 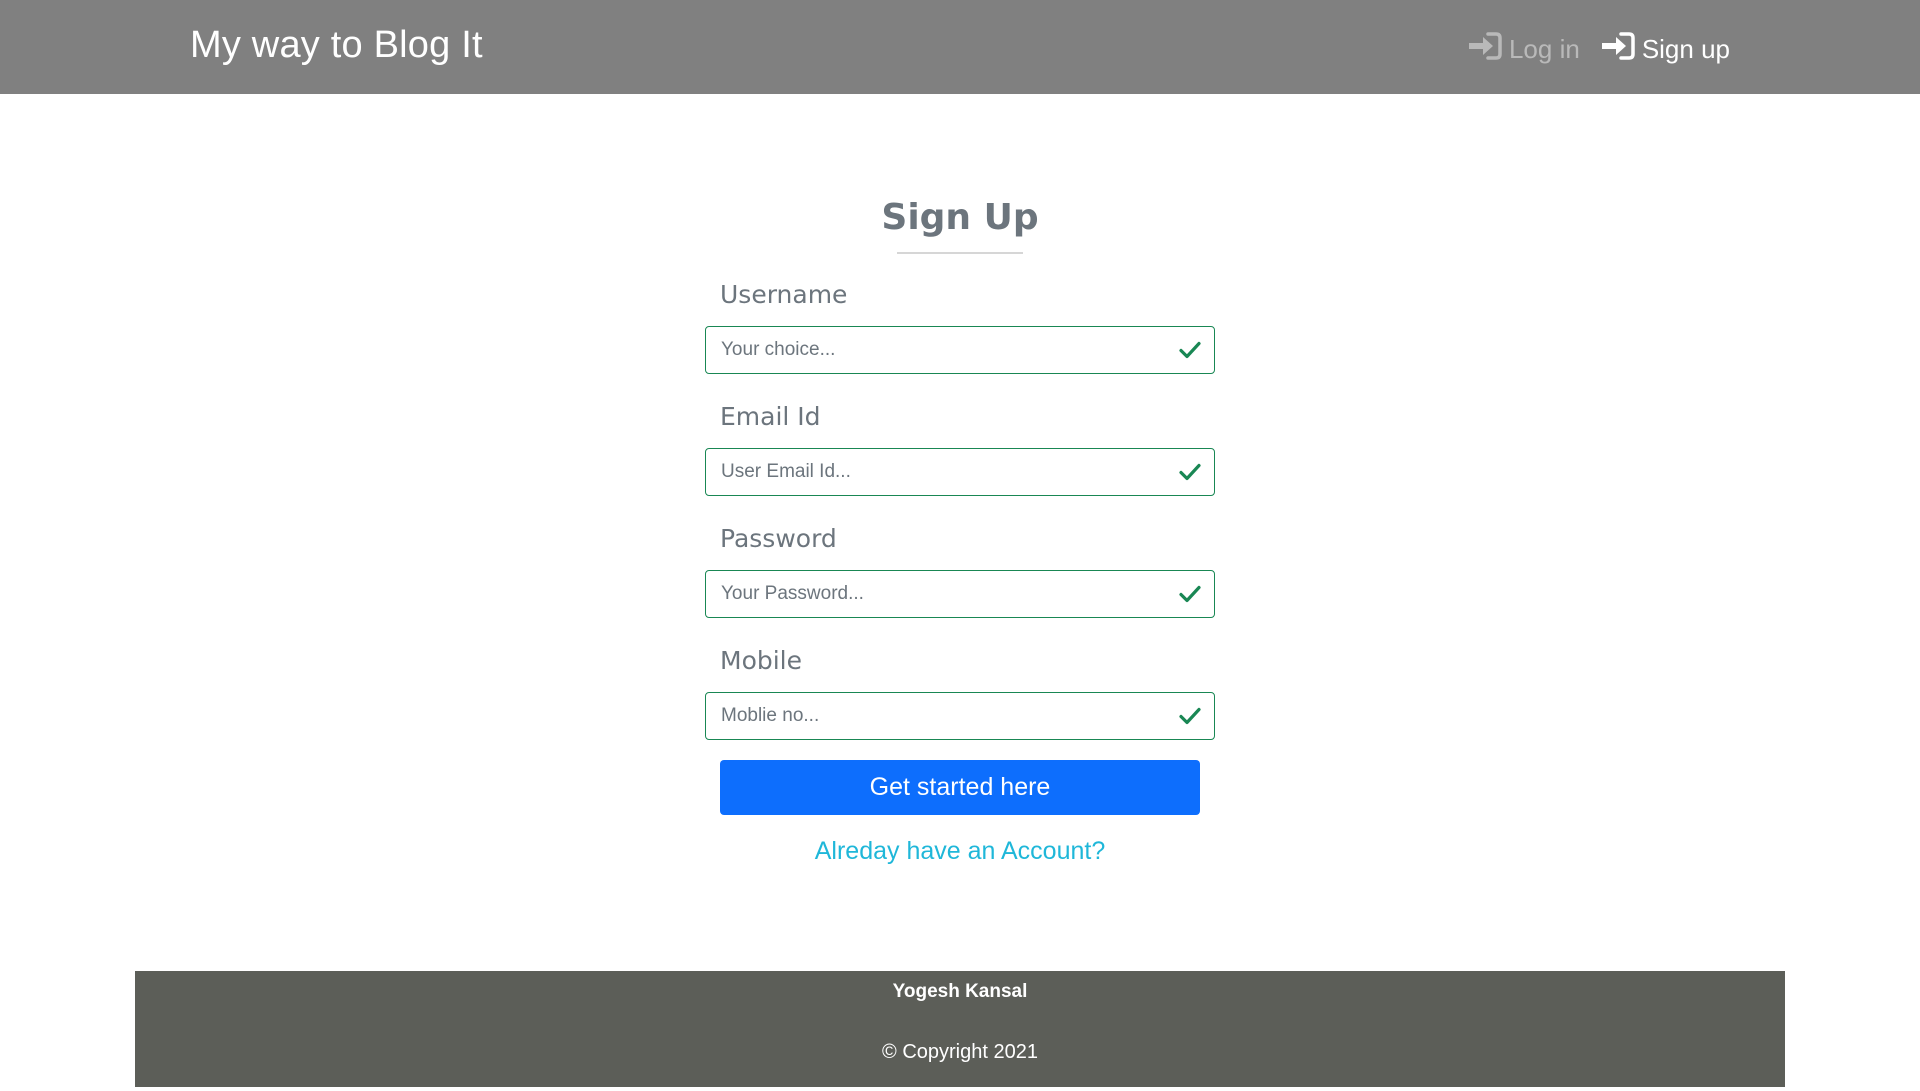 I want to click on footer-copyright: © Copyright 2021, so click(x=960, y=1052).